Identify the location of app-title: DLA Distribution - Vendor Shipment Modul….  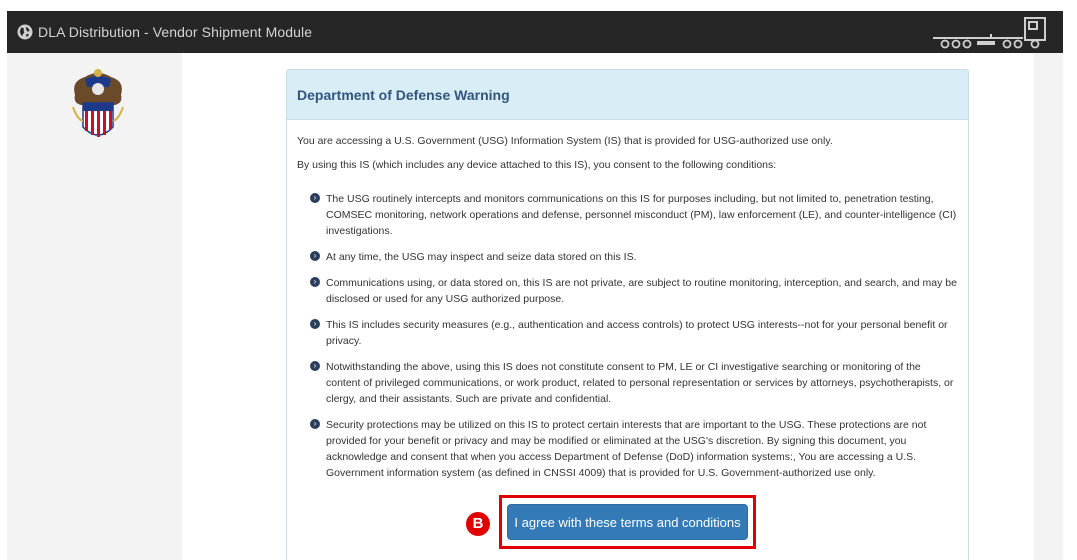
(175, 32).